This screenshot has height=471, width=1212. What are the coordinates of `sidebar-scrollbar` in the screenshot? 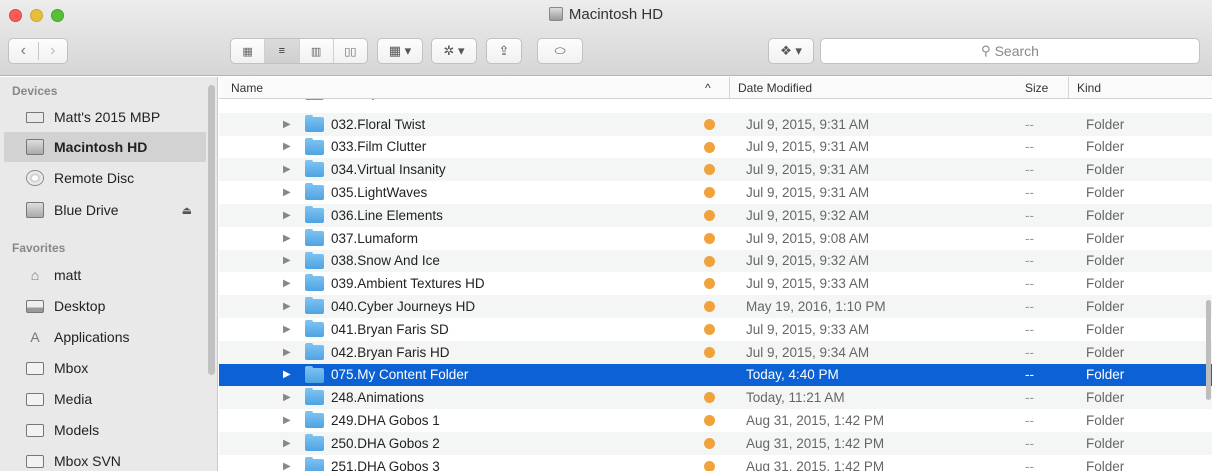 It's located at (211, 230).